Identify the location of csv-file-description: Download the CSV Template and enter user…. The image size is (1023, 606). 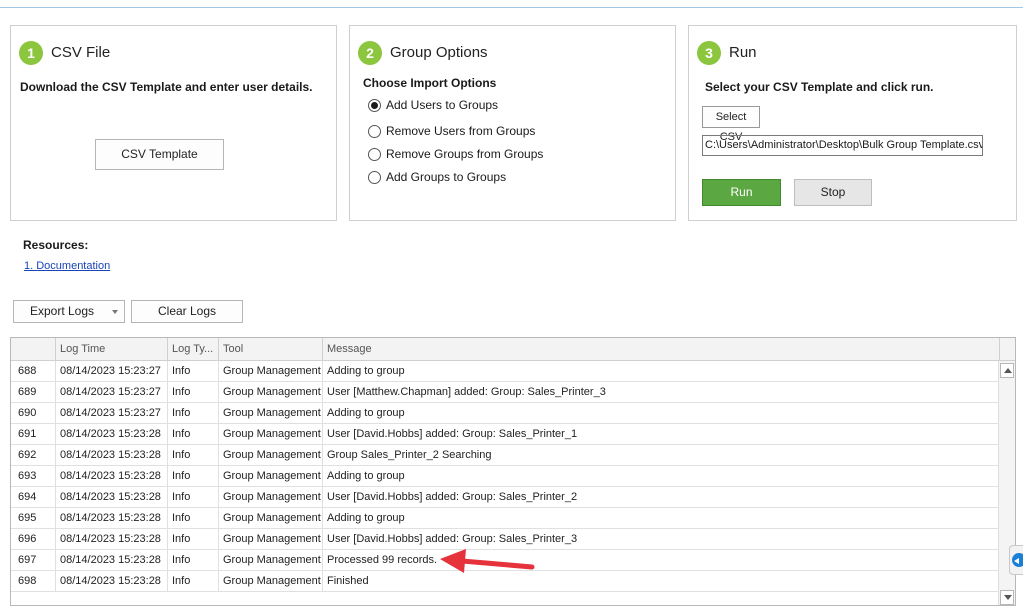
(166, 87).